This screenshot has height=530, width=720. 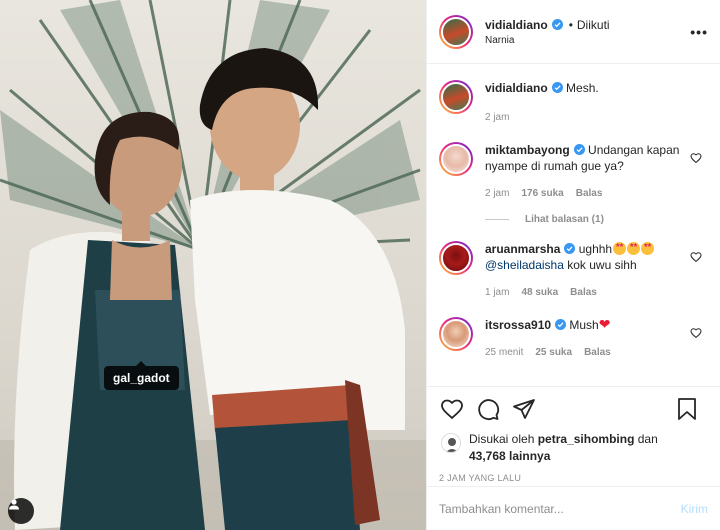 What do you see at coordinates (516, 88) in the screenshot?
I see `comment-username: vidialdiano` at bounding box center [516, 88].